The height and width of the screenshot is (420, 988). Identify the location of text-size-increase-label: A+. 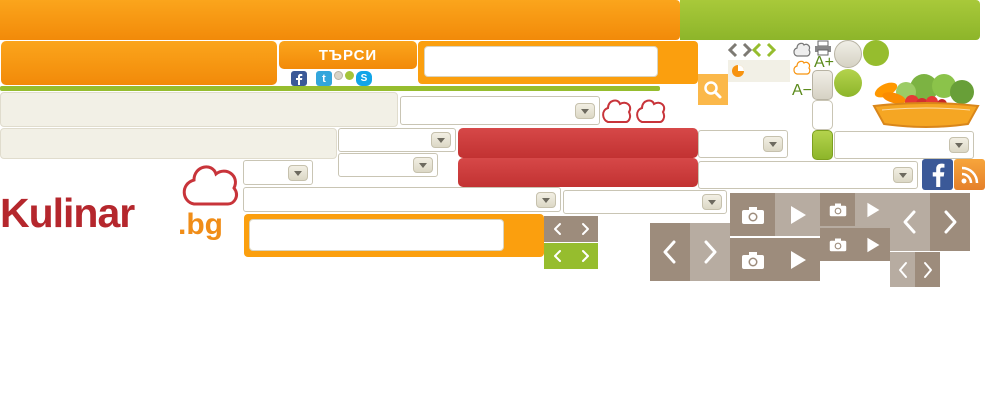
(824, 62).